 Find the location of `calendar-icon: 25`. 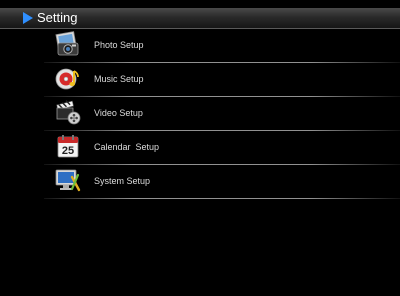

calendar-icon: 25 is located at coordinates (68, 147).